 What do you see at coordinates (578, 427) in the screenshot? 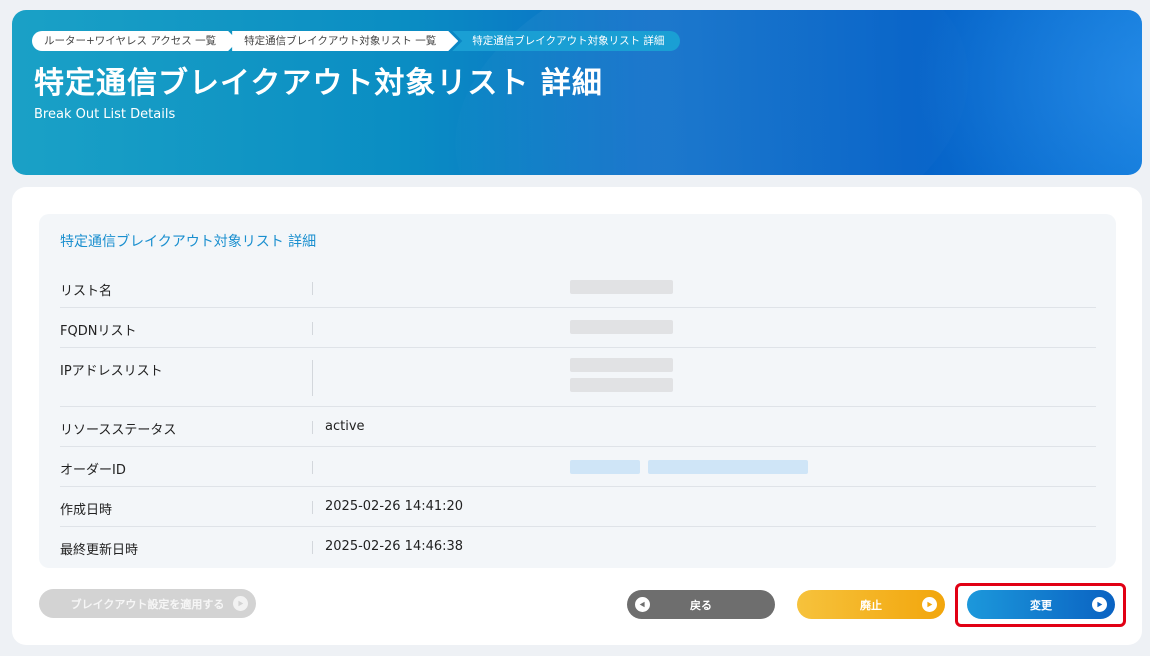
I see `detail-row-resource-status: リソースステータス active` at bounding box center [578, 427].